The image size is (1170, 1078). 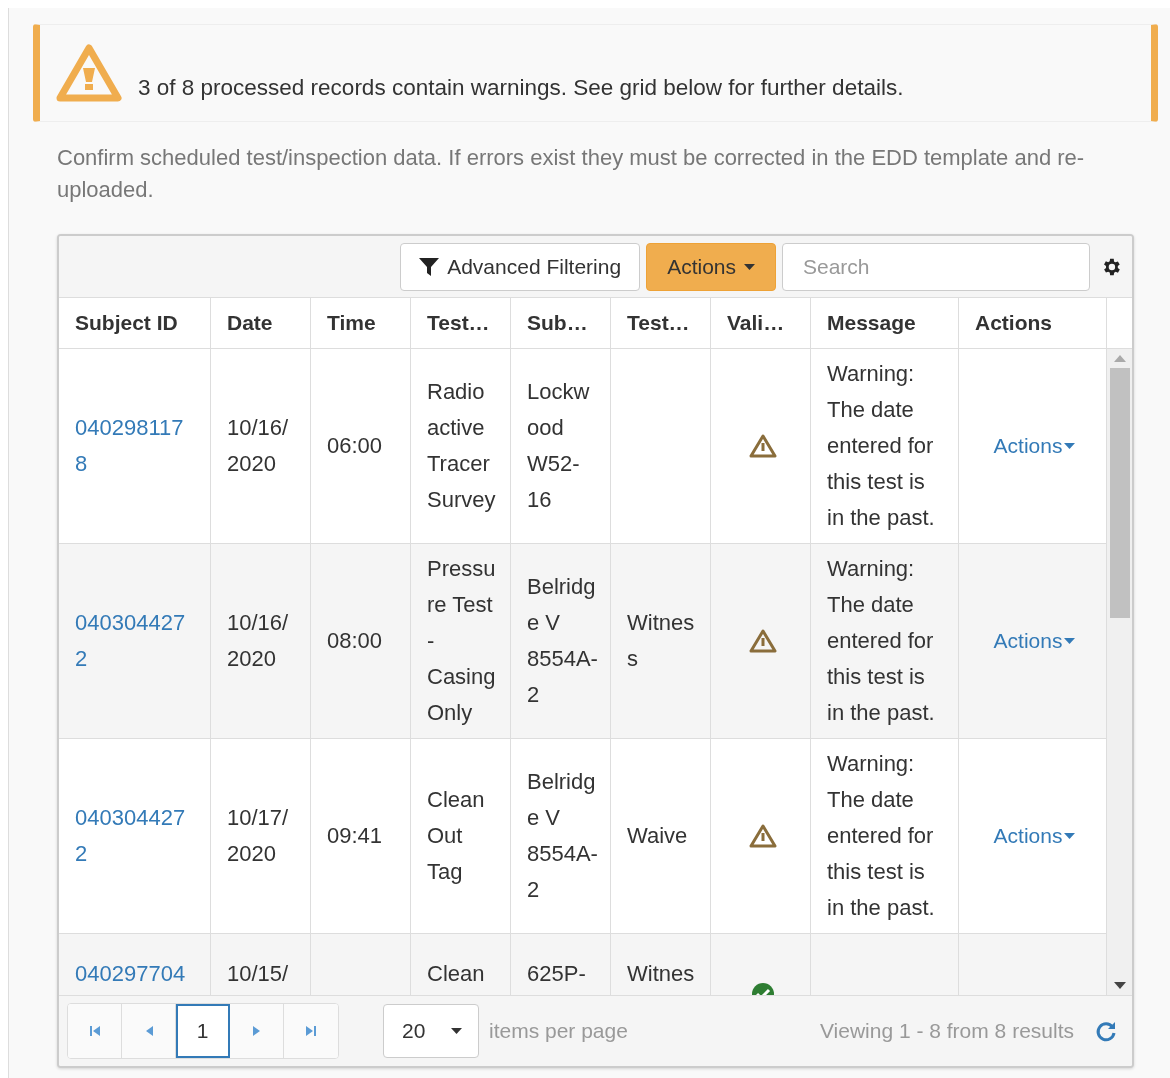 I want to click on scrollbar, so click(x=1119, y=672).